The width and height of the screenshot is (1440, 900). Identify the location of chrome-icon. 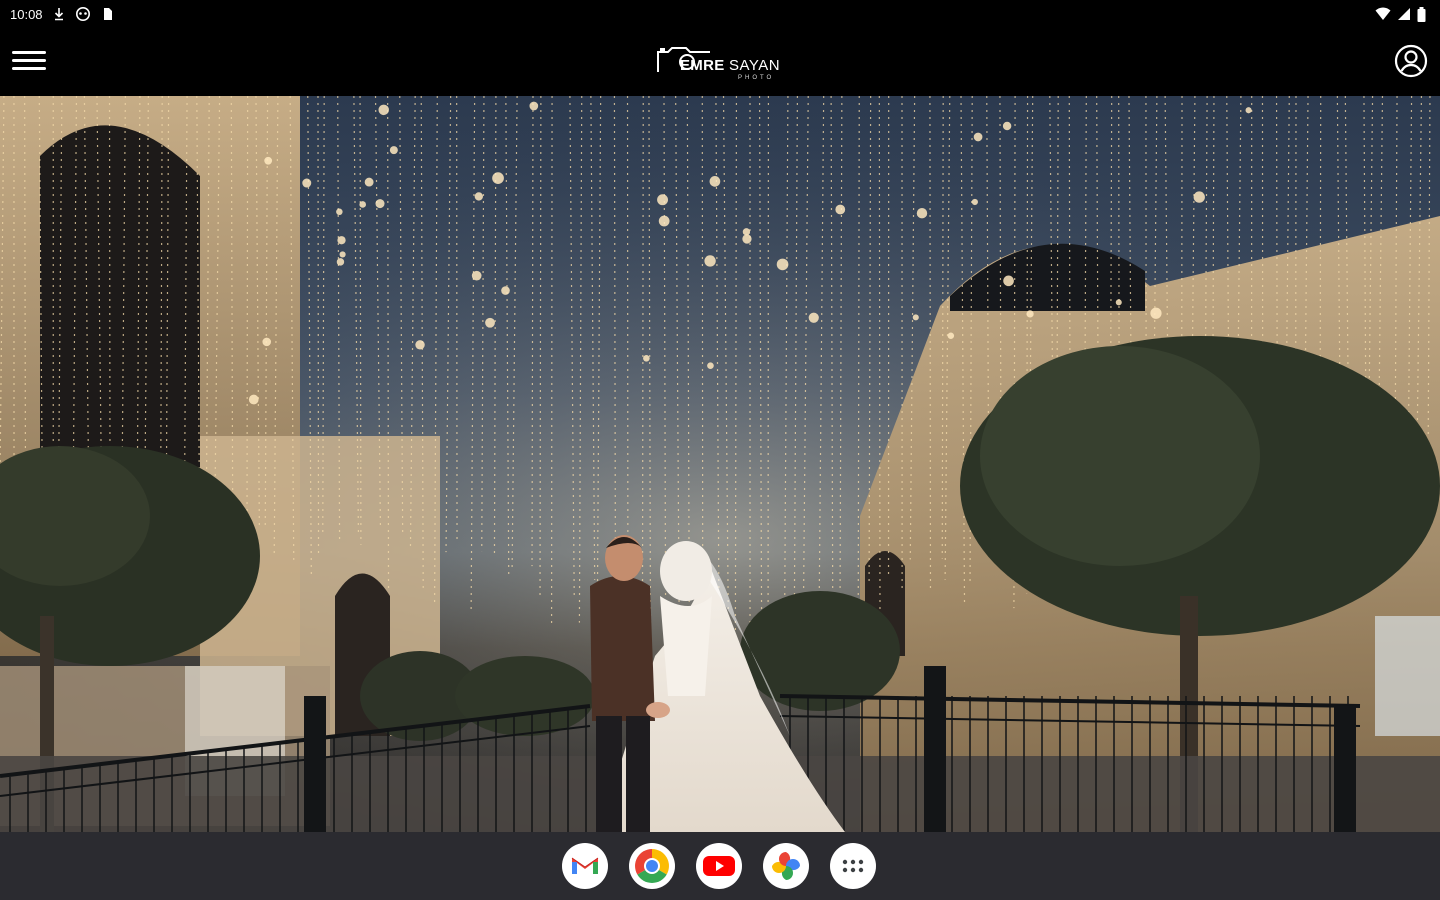
(652, 866).